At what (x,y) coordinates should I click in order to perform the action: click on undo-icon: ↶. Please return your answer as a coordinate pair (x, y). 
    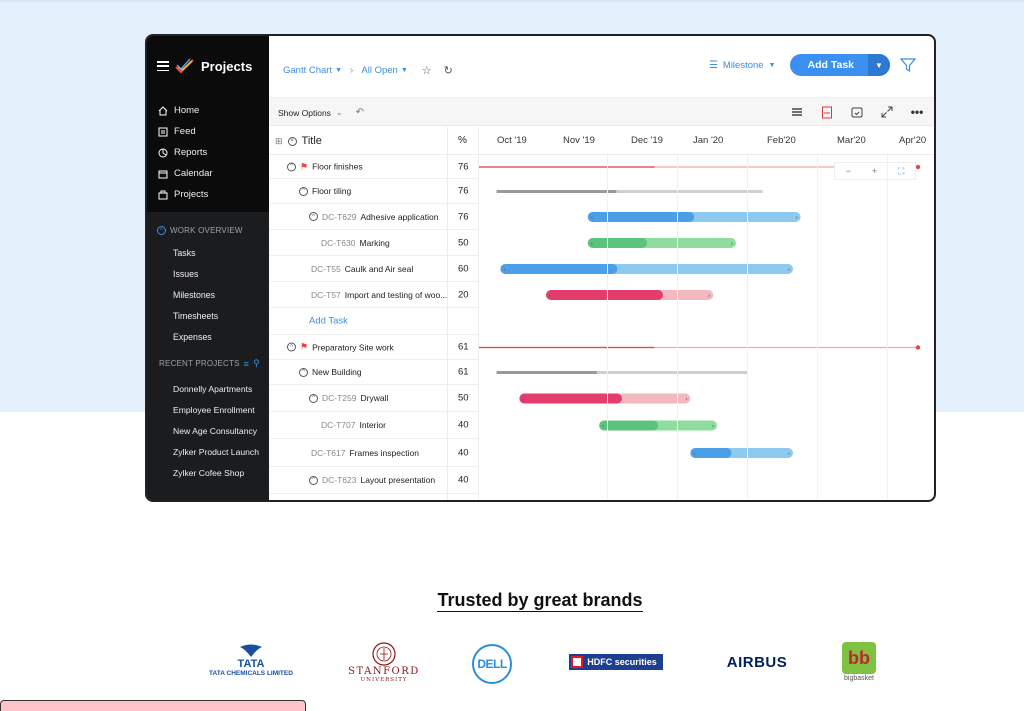
    Looking at the image, I should click on (360, 112).